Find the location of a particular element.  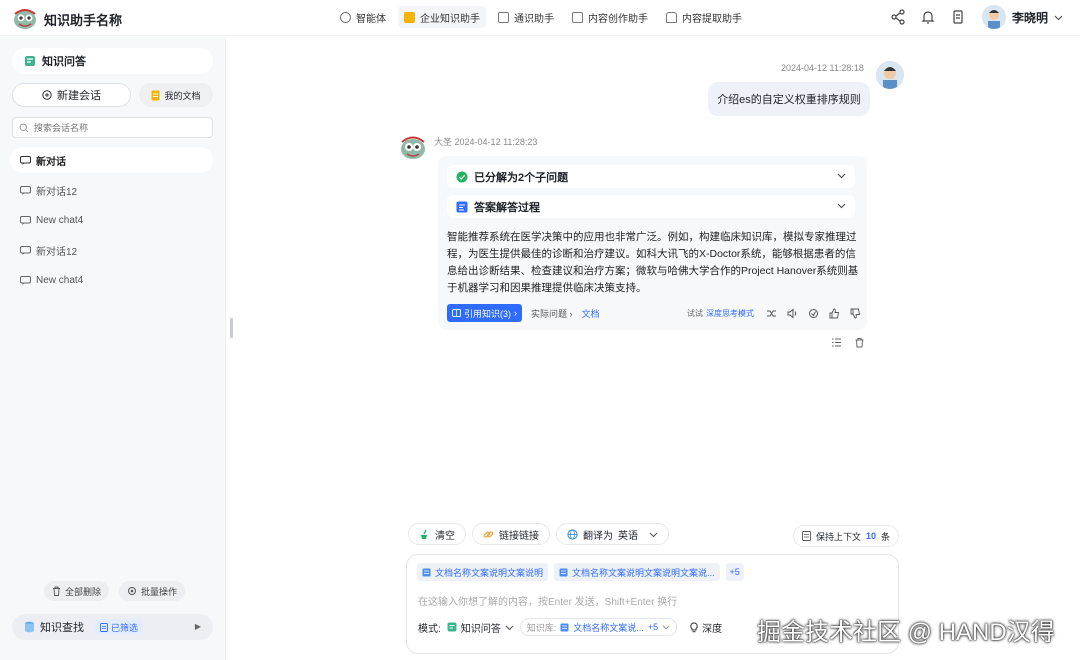

kb-select: 知识库: 文档名称文案说... +5 is located at coordinates (598, 627).